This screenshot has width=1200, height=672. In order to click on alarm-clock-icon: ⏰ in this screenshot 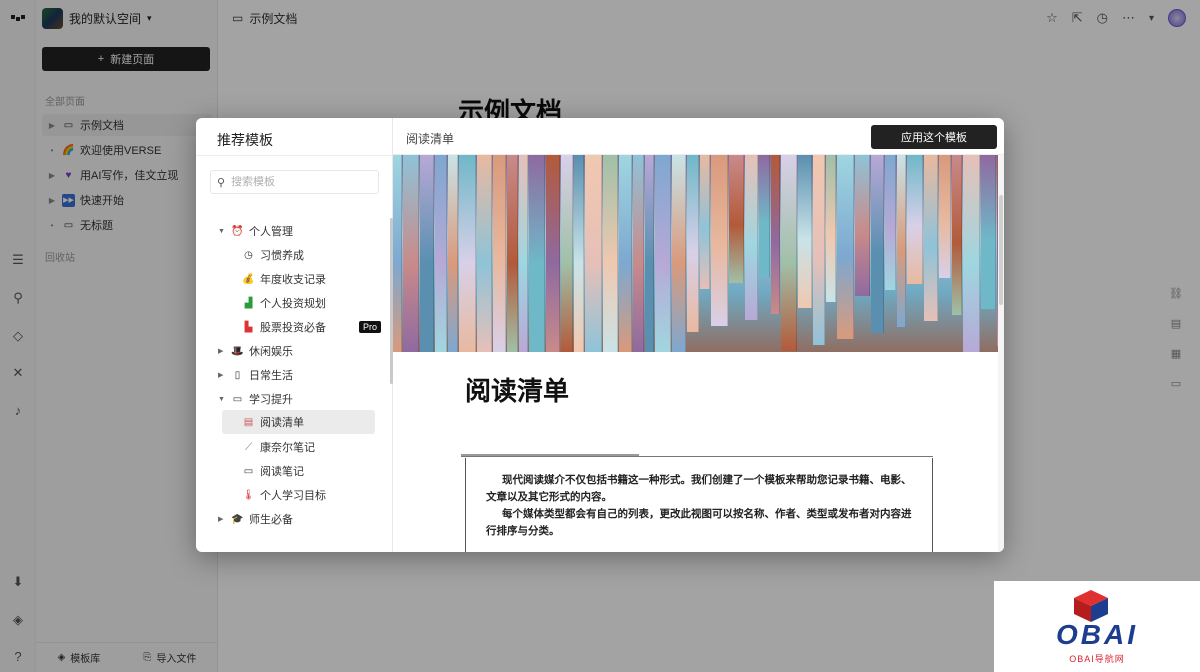, I will do `click(237, 231)`.